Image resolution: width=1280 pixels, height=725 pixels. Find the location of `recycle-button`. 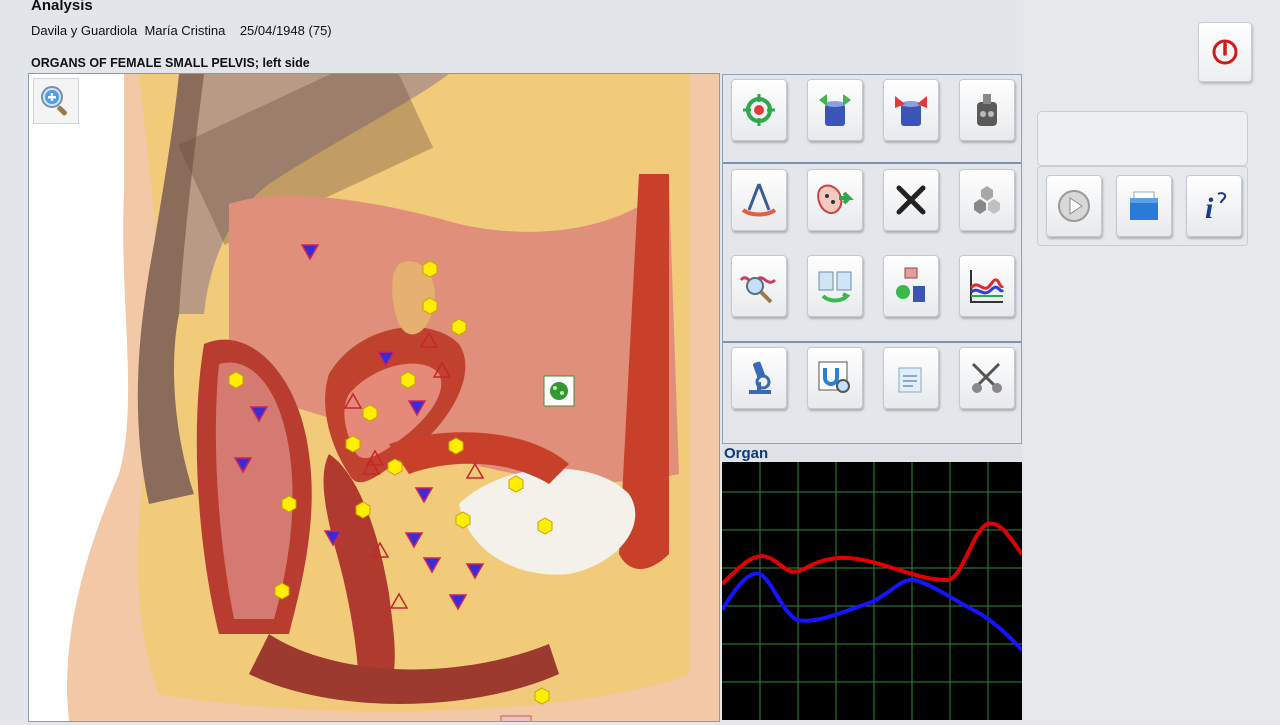

recycle-button is located at coordinates (911, 286).